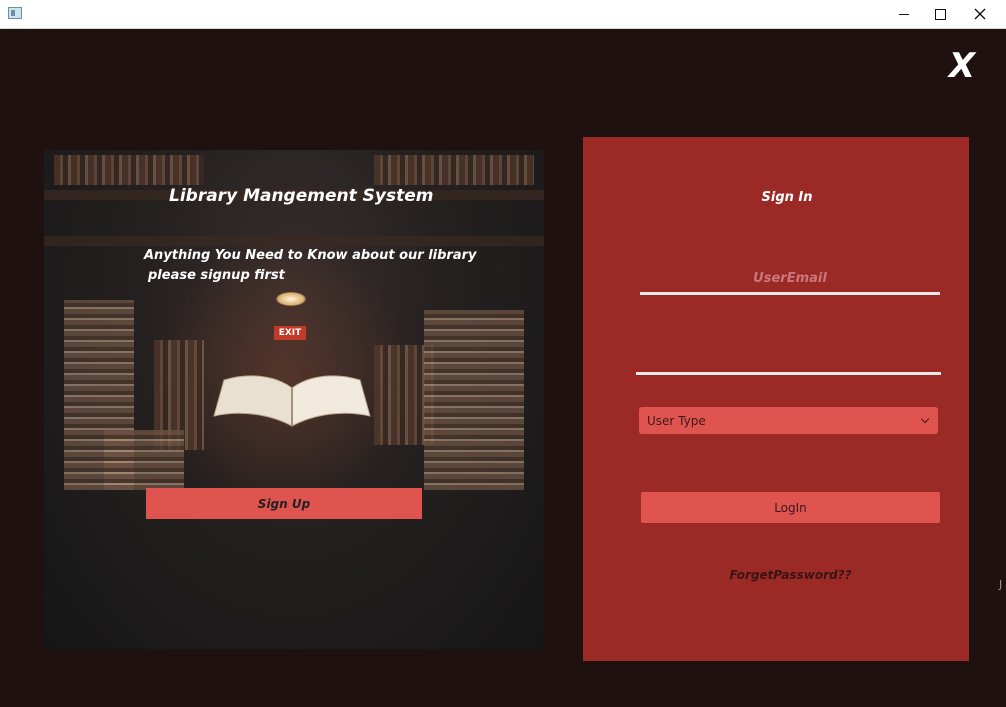 Image resolution: width=1006 pixels, height=707 pixels. What do you see at coordinates (787, 197) in the screenshot?
I see `sign-in-title: Sign In` at bounding box center [787, 197].